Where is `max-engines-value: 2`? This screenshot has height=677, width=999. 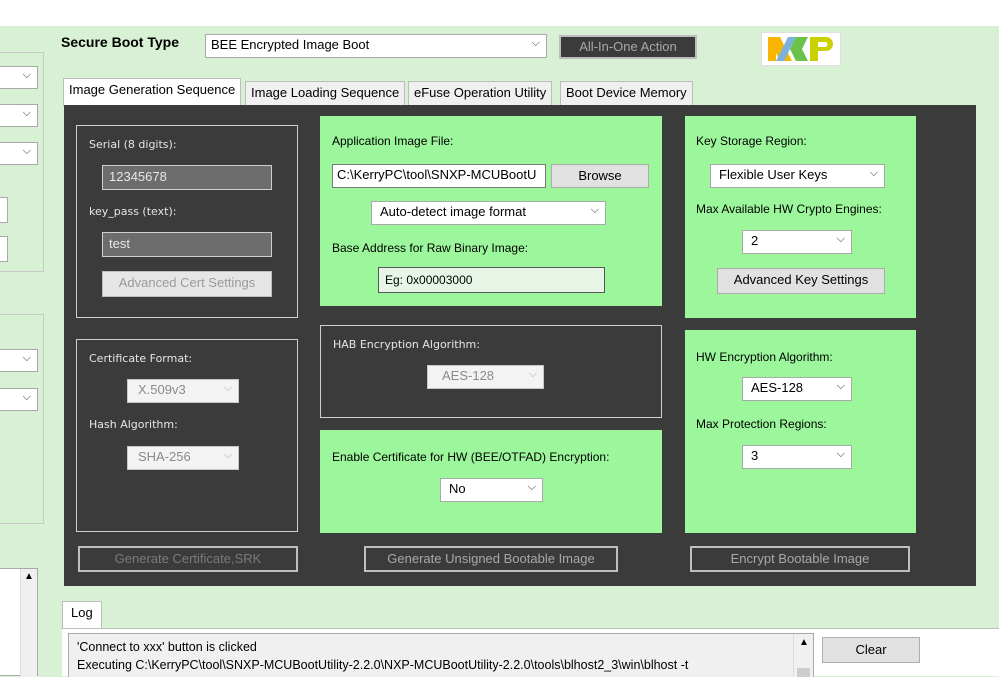
max-engines-value: 2 is located at coordinates (755, 240).